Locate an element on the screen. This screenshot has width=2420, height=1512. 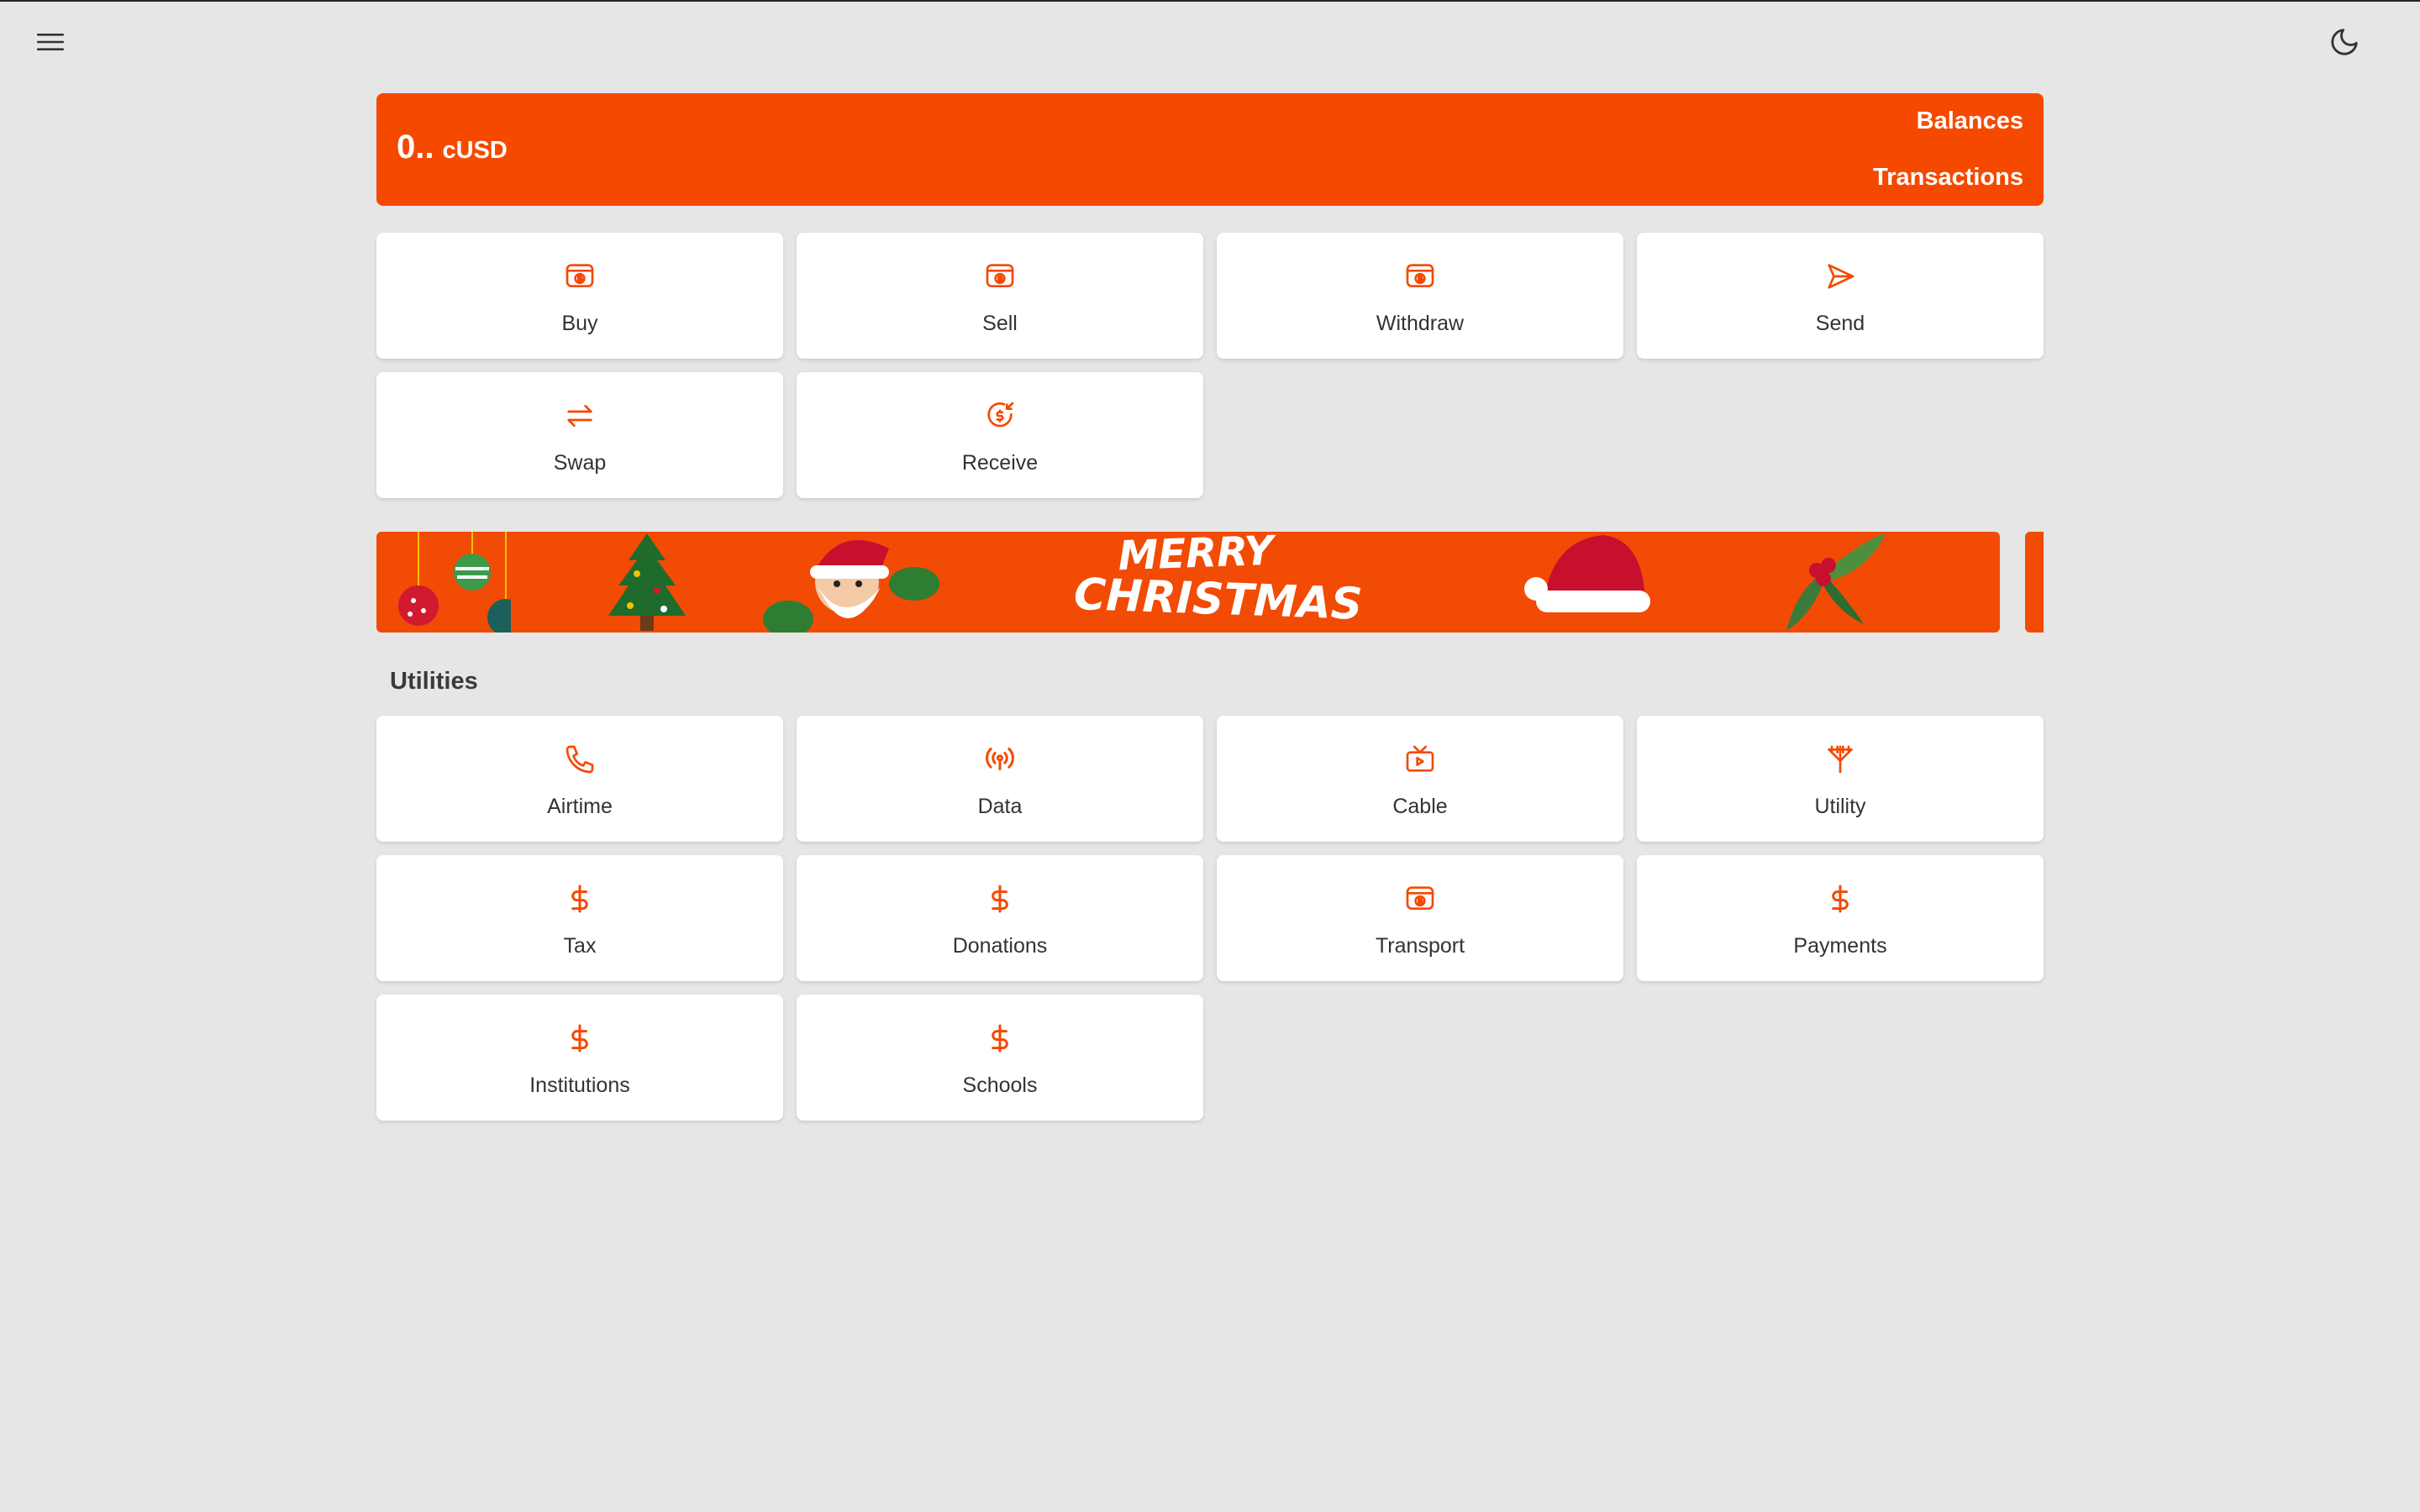
tax-button: Tax is located at coordinates (579, 918).